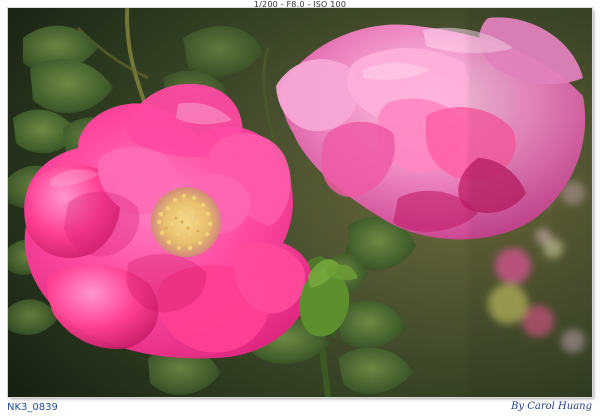 The width and height of the screenshot is (600, 420). Describe the element at coordinates (32, 407) in the screenshot. I see `file-id: NK3_0839` at that location.